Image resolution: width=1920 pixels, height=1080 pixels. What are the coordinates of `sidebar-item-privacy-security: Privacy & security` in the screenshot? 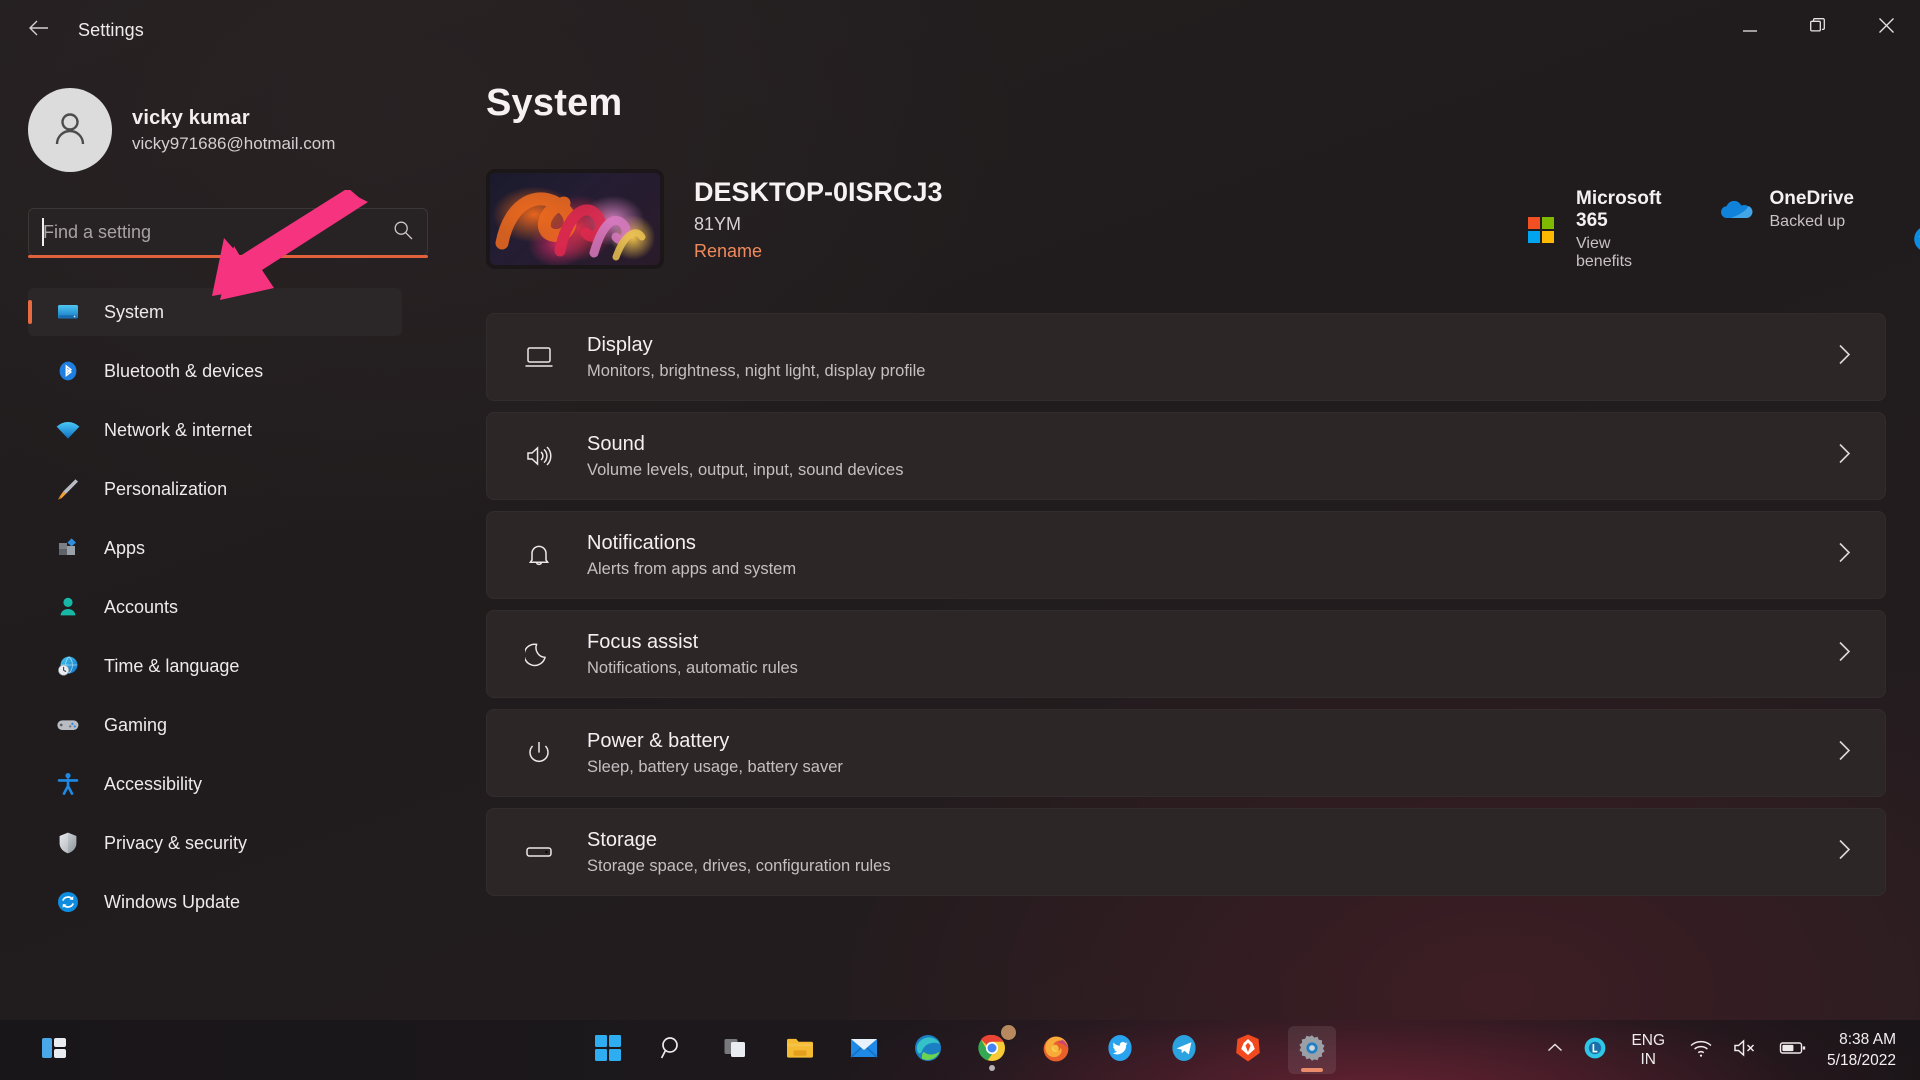 It's located at (215, 843).